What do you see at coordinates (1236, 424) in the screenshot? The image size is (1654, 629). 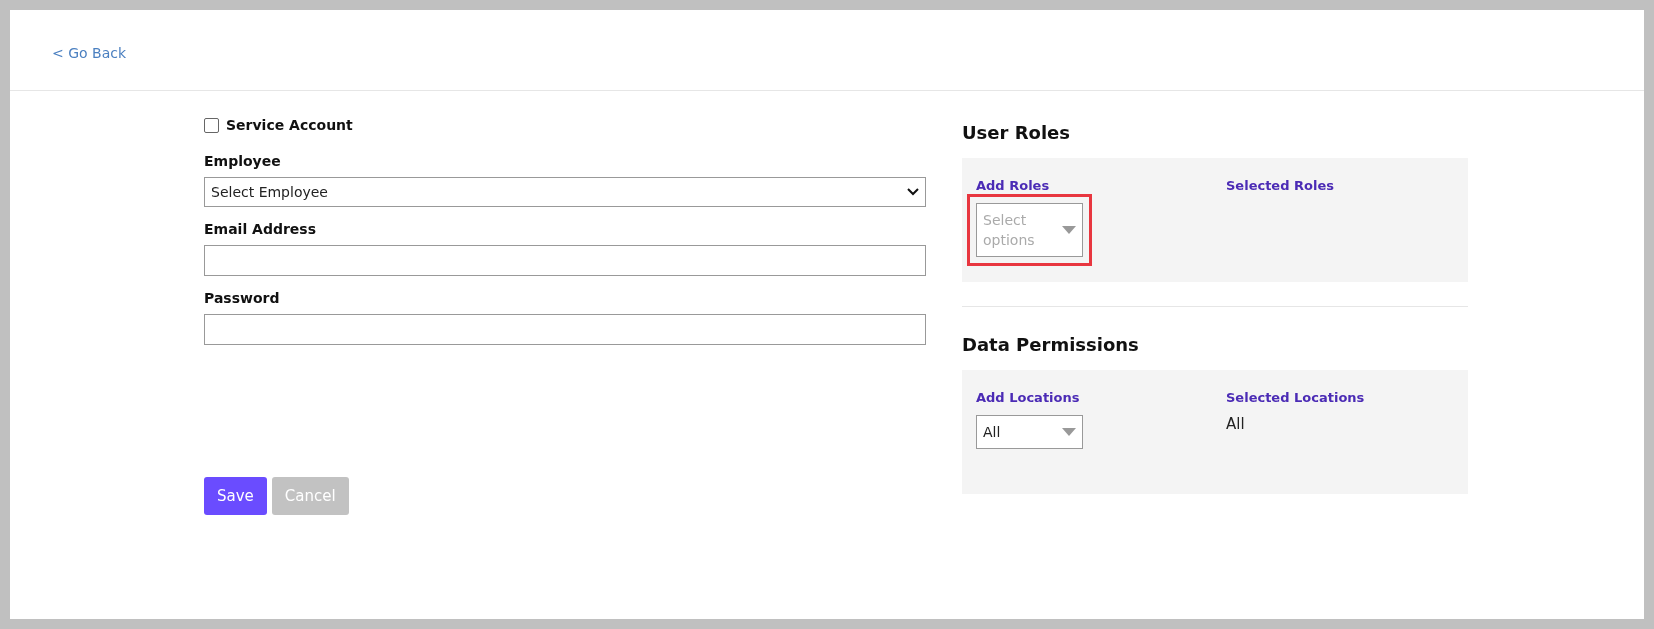 I see `selected-value: All` at bounding box center [1236, 424].